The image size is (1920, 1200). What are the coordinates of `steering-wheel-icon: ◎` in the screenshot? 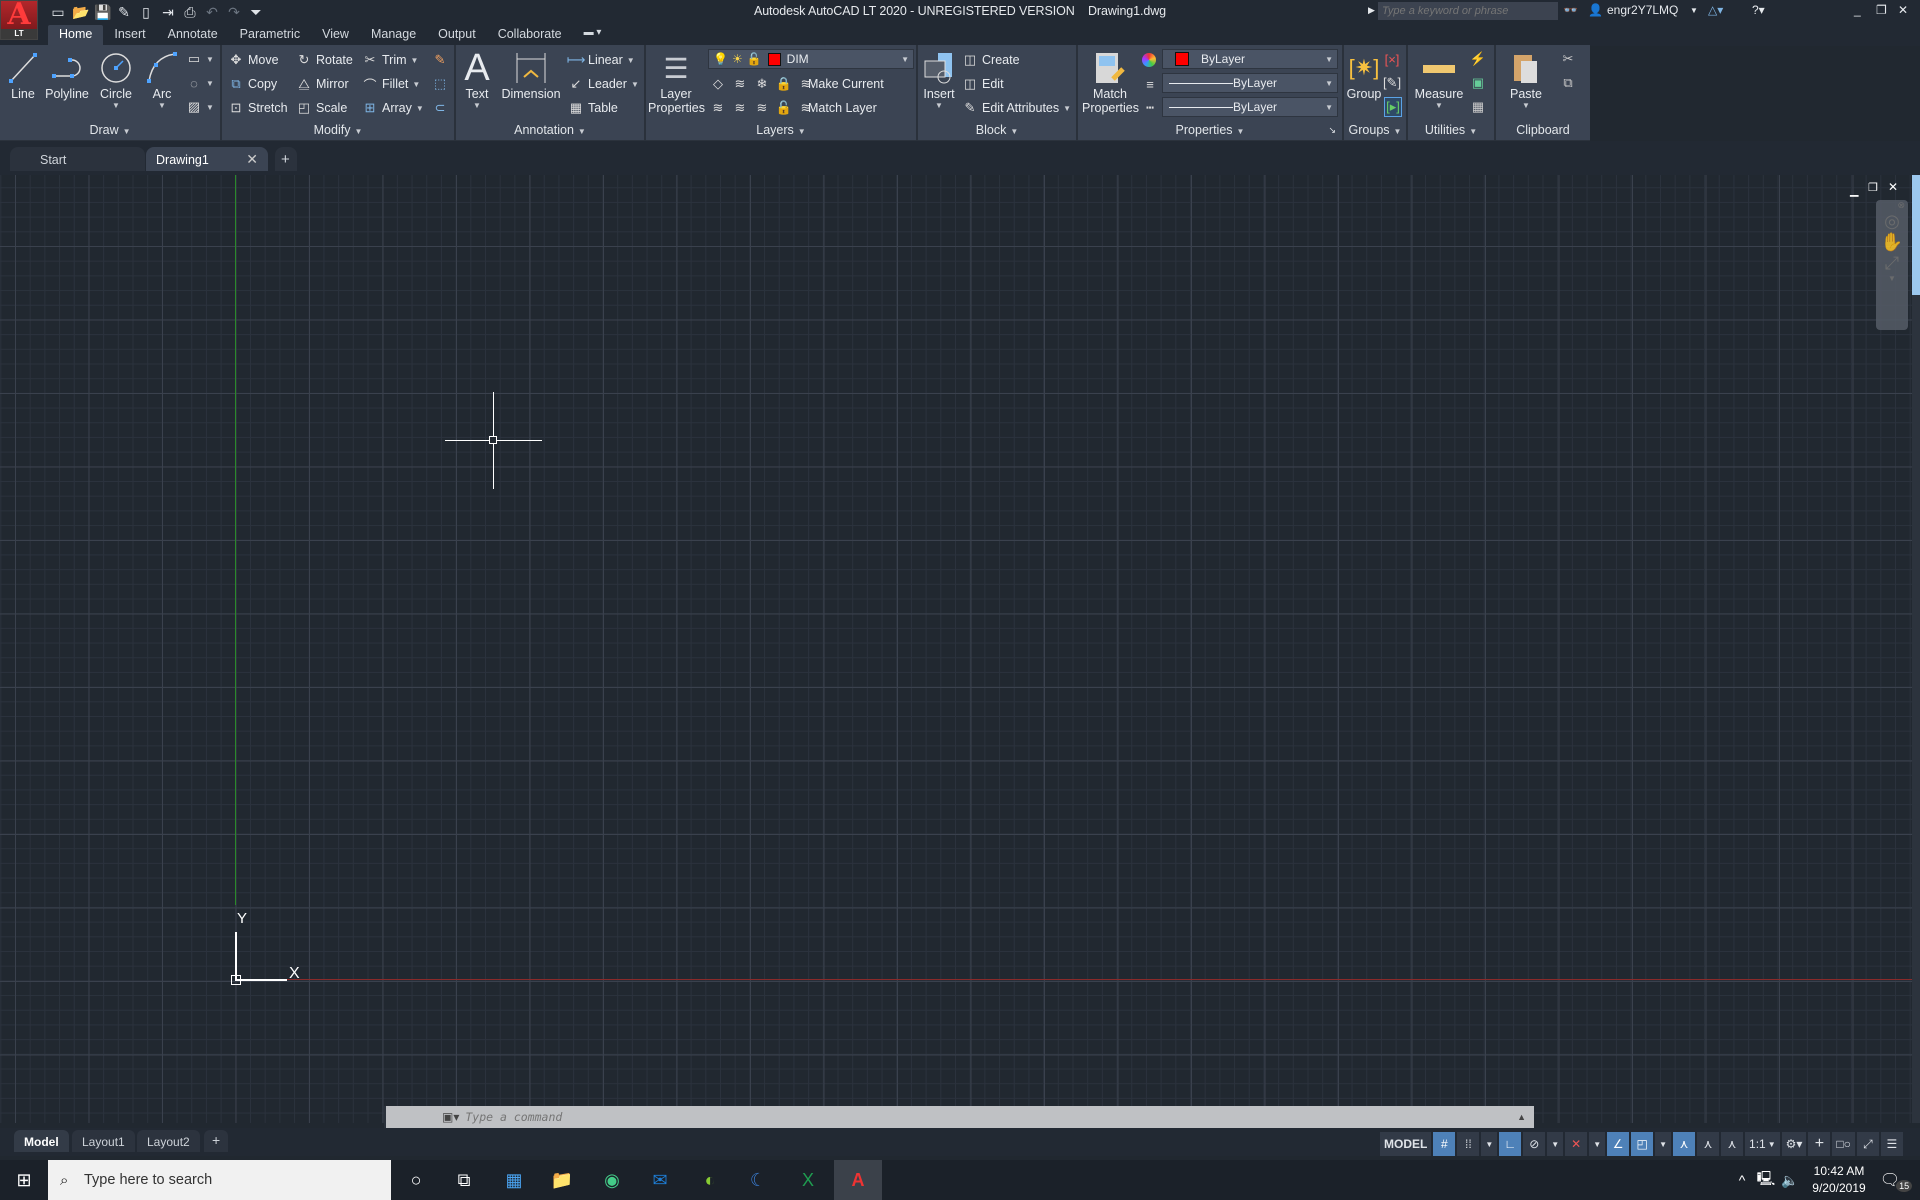 It's located at (1892, 221).